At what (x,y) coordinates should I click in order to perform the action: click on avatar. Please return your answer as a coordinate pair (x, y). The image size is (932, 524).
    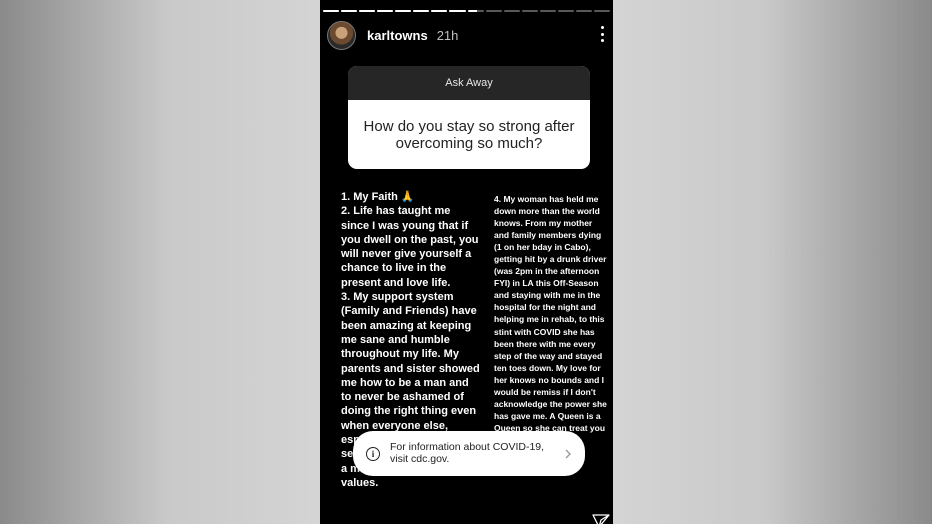
    Looking at the image, I should click on (341, 35).